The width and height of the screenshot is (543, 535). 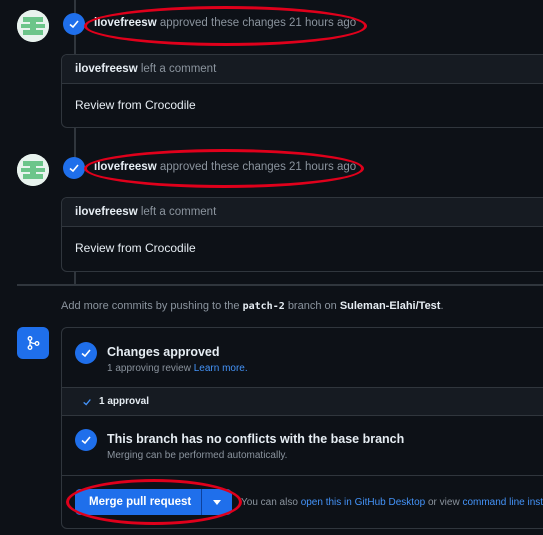 What do you see at coordinates (221, 368) in the screenshot?
I see `learn-more-link: Learn more.` at bounding box center [221, 368].